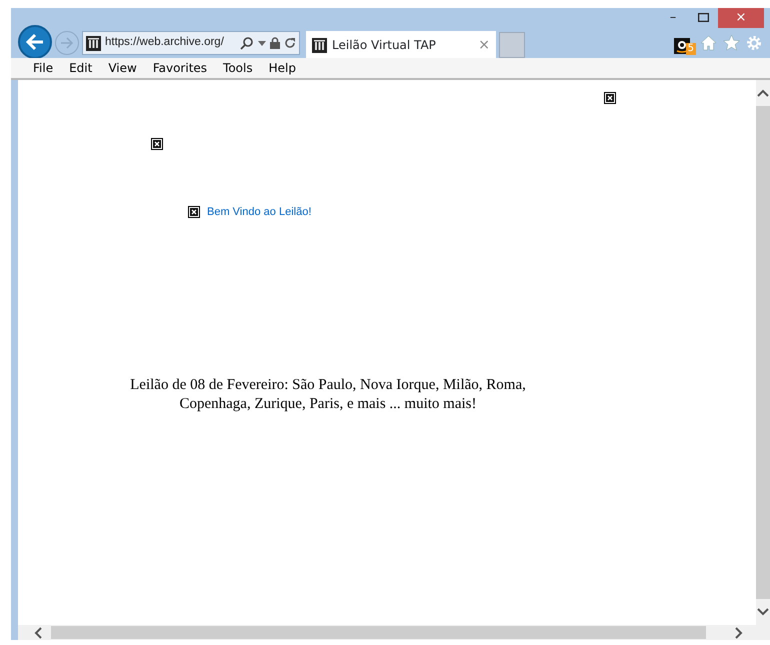 The height and width of the screenshot is (645, 770). Describe the element at coordinates (741, 18) in the screenshot. I see `close-button: ×` at that location.